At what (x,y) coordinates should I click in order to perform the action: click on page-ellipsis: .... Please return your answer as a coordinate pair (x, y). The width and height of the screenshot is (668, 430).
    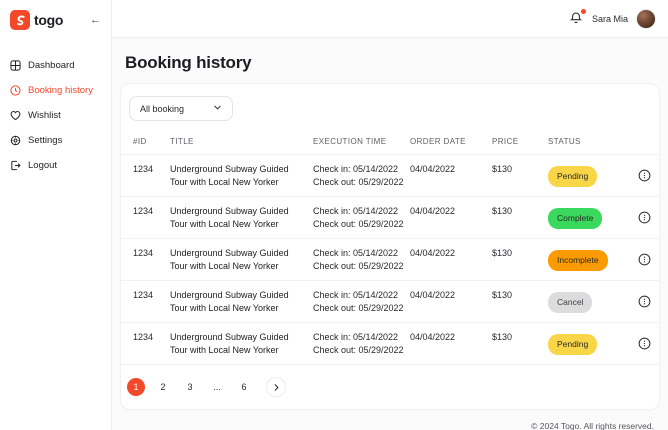
    Looking at the image, I should click on (217, 387).